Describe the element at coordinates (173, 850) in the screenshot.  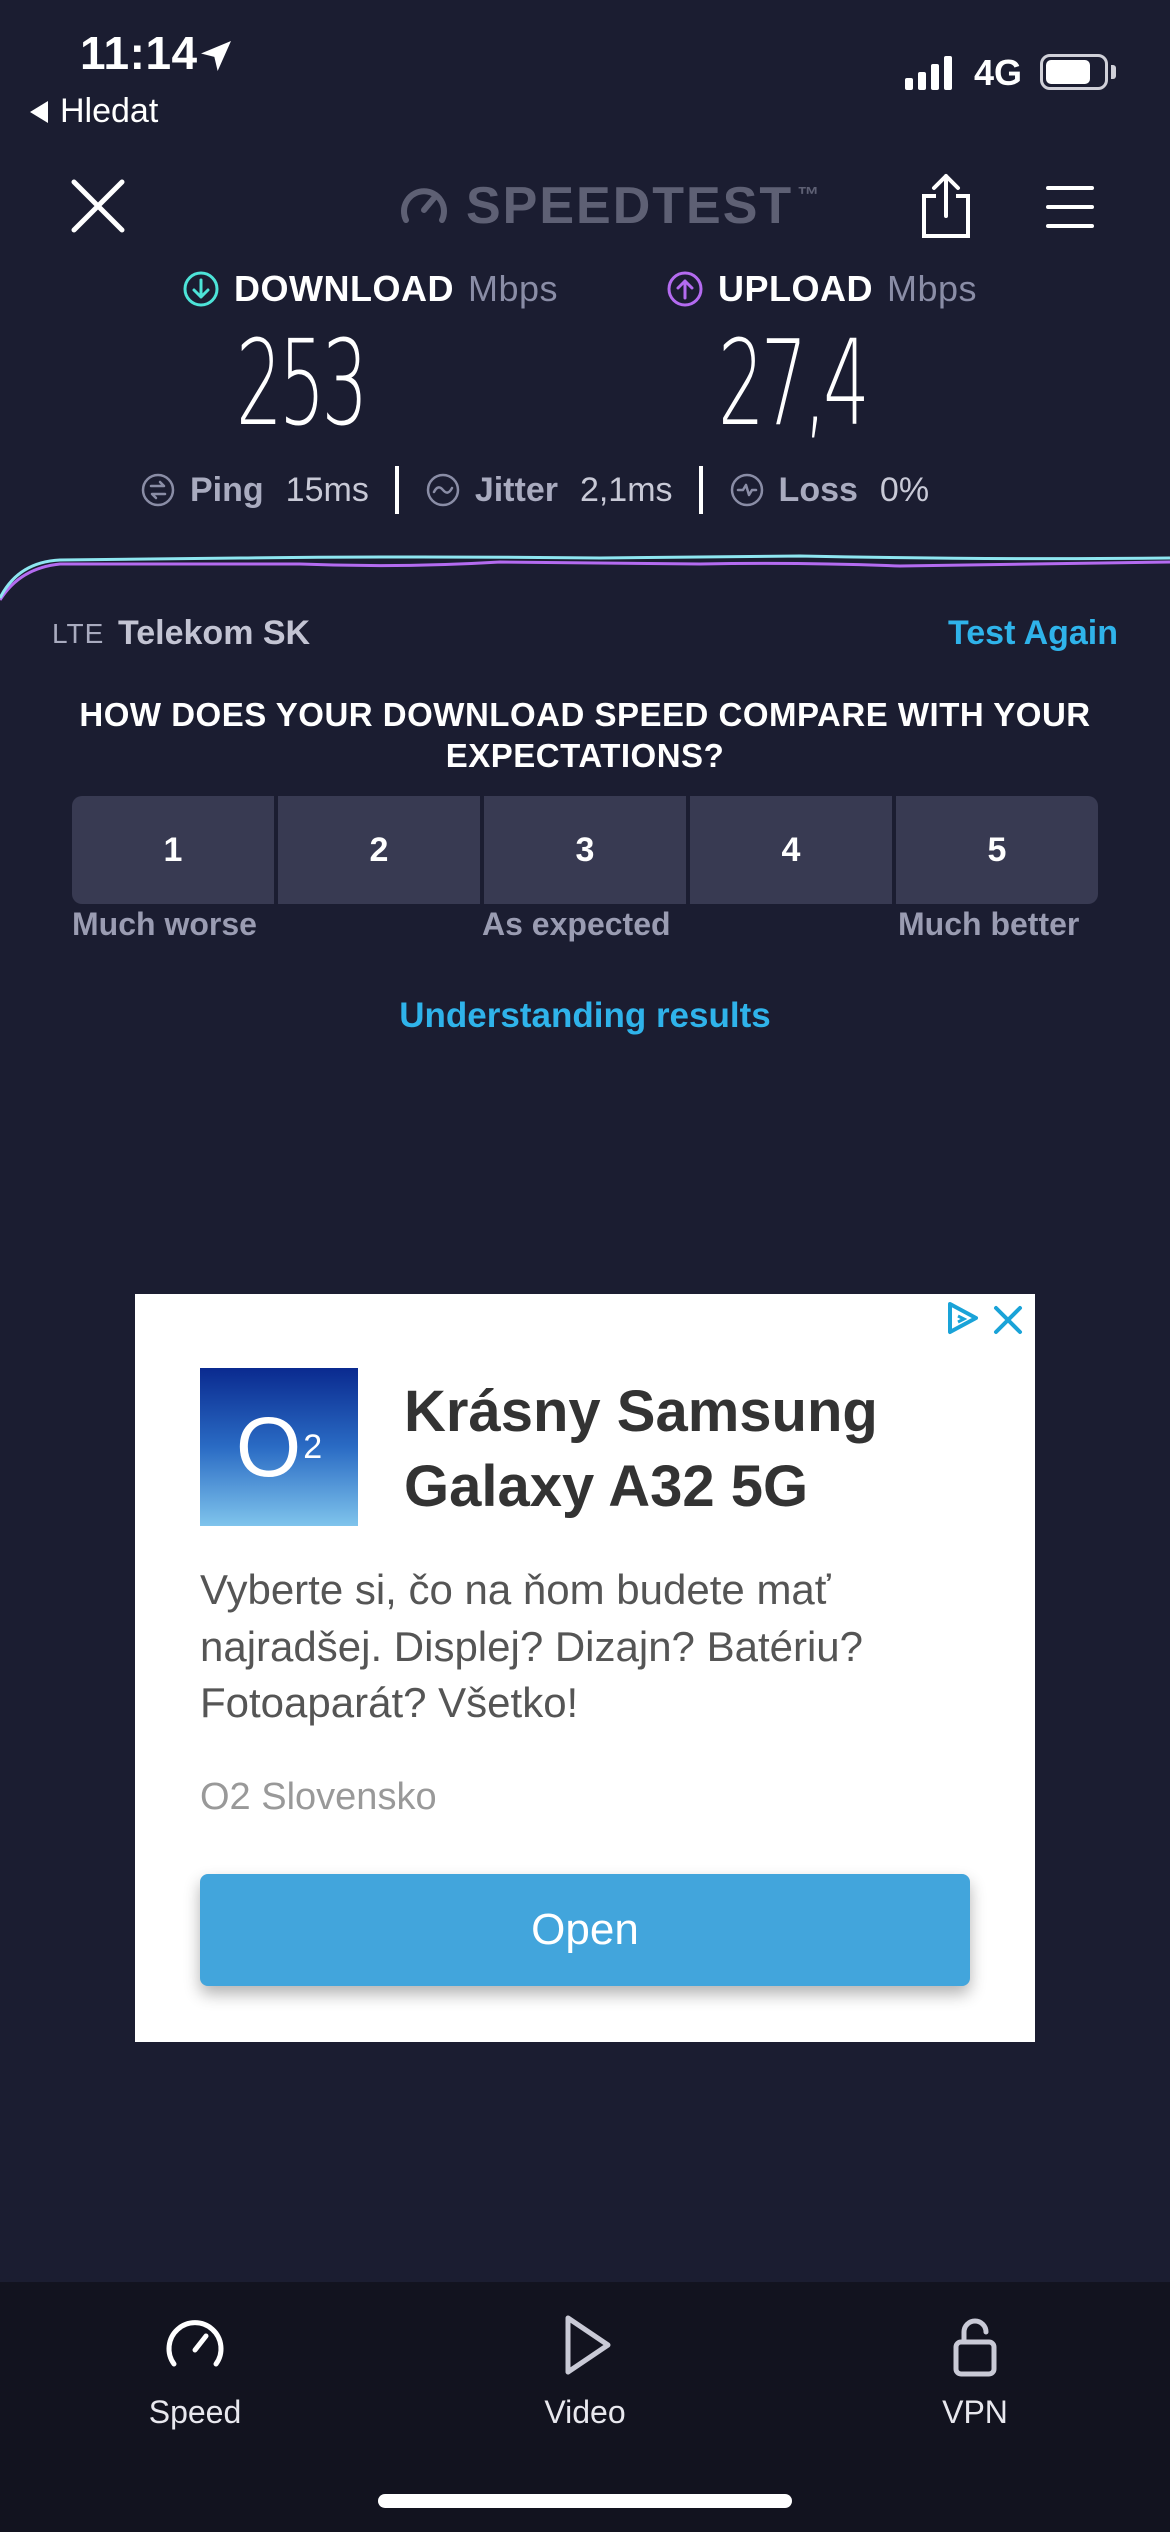
I see `rating-option-1: 1` at that location.